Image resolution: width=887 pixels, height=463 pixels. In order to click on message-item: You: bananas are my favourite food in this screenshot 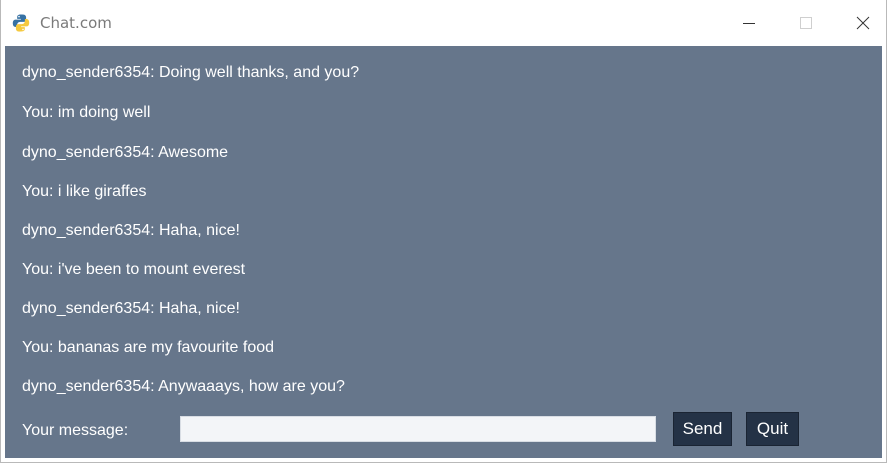, I will do `click(148, 347)`.